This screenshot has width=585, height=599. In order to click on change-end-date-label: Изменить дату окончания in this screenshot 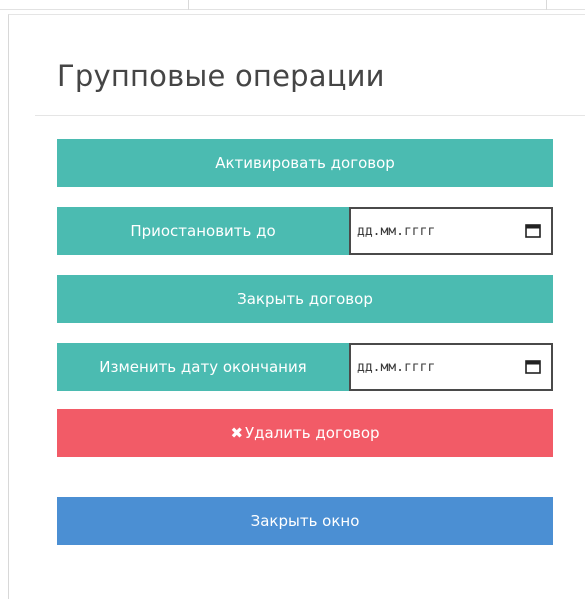, I will do `click(203, 367)`.